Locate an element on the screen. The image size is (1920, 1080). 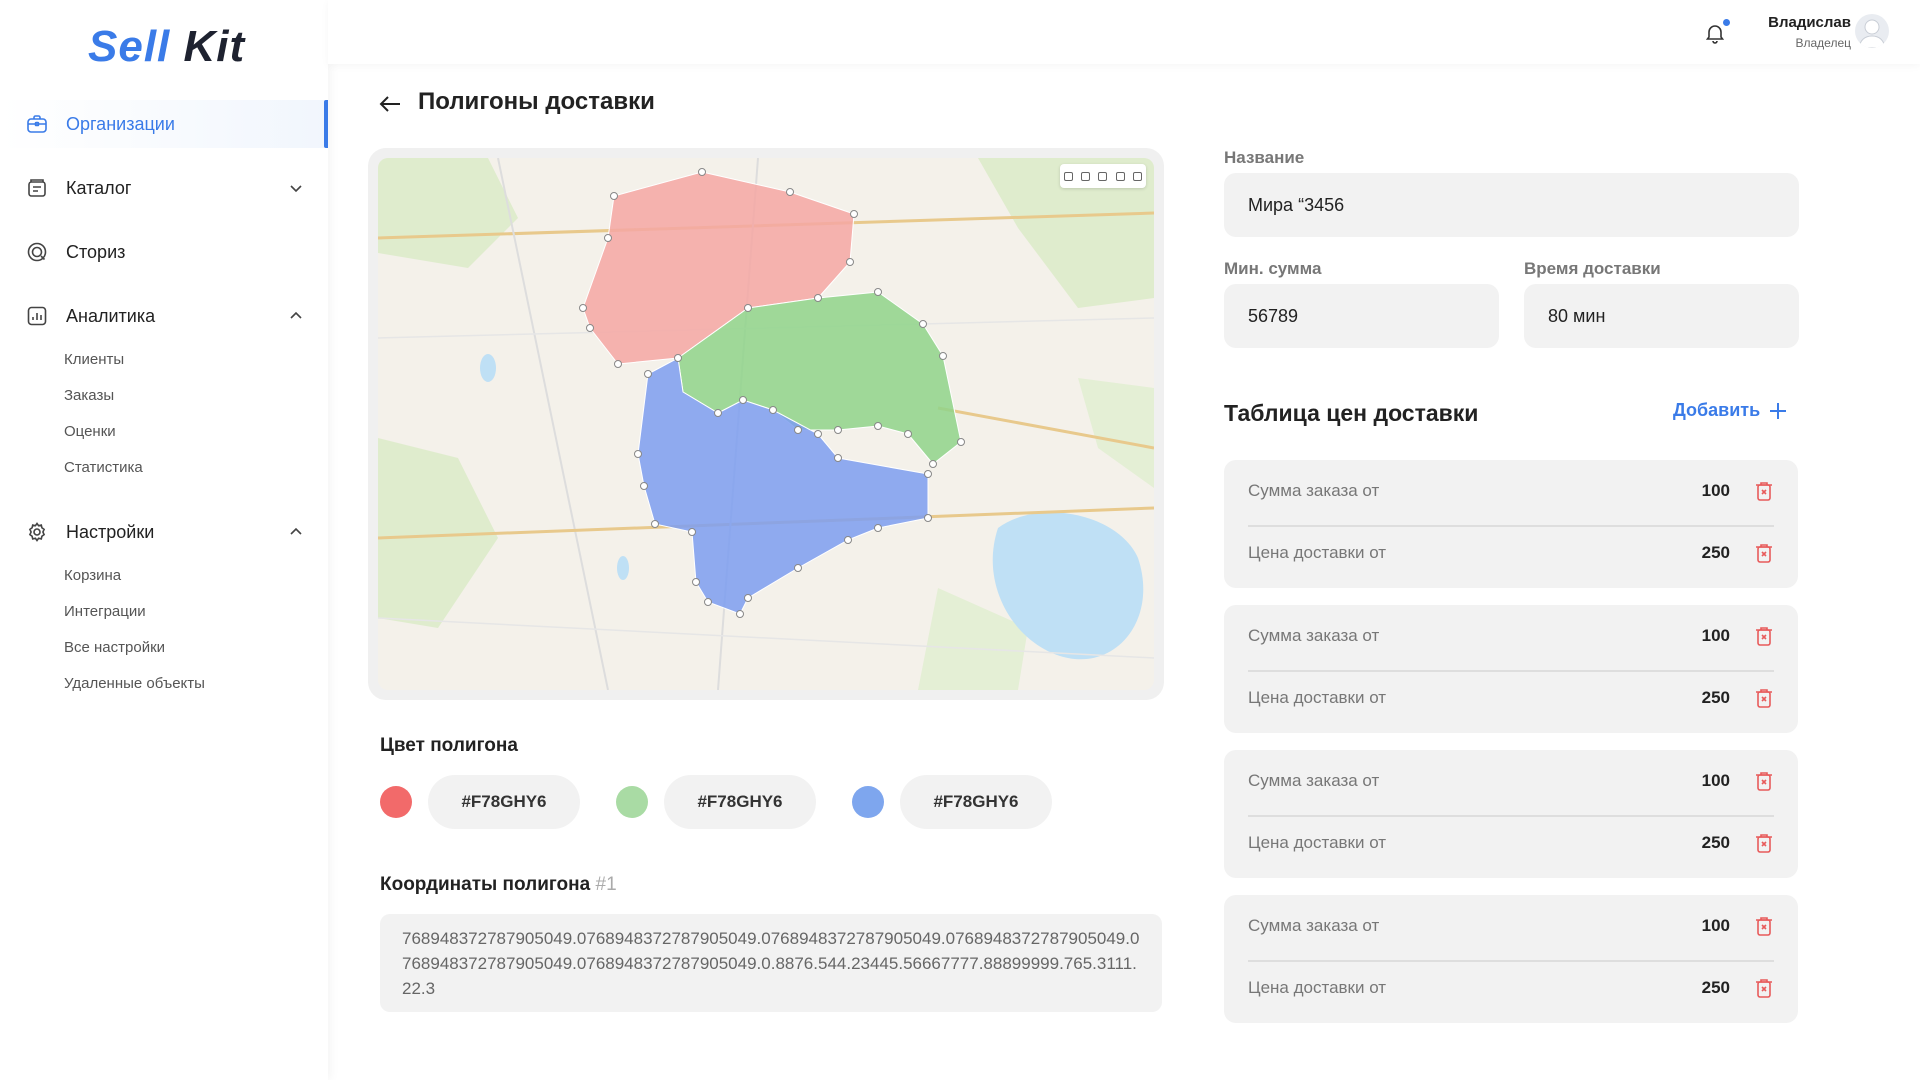
gear-icon is located at coordinates (37, 532).